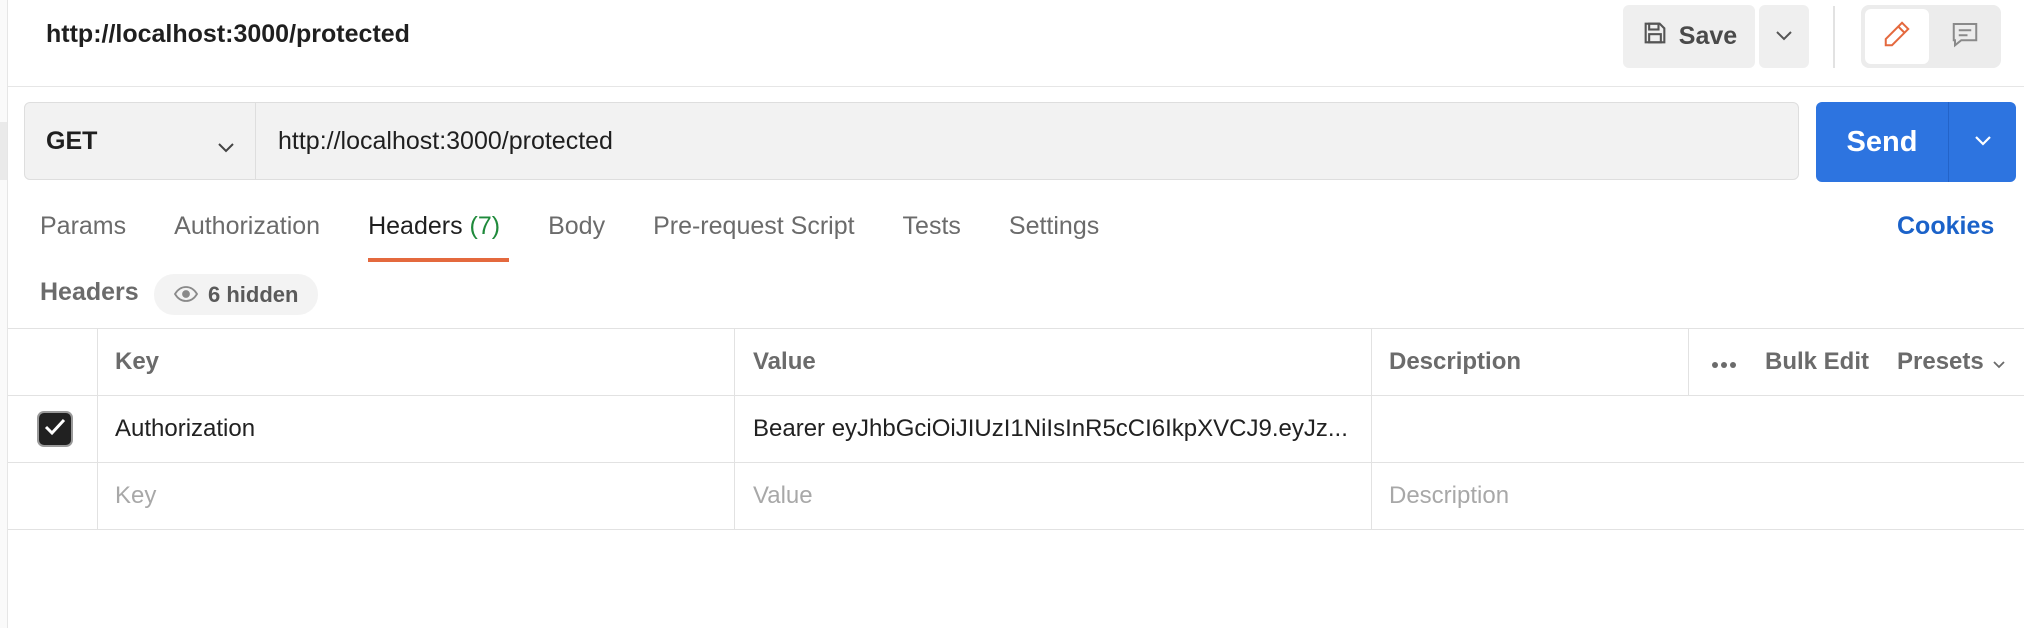  I want to click on table-row-new: Key Value Description, so click(1016, 496).